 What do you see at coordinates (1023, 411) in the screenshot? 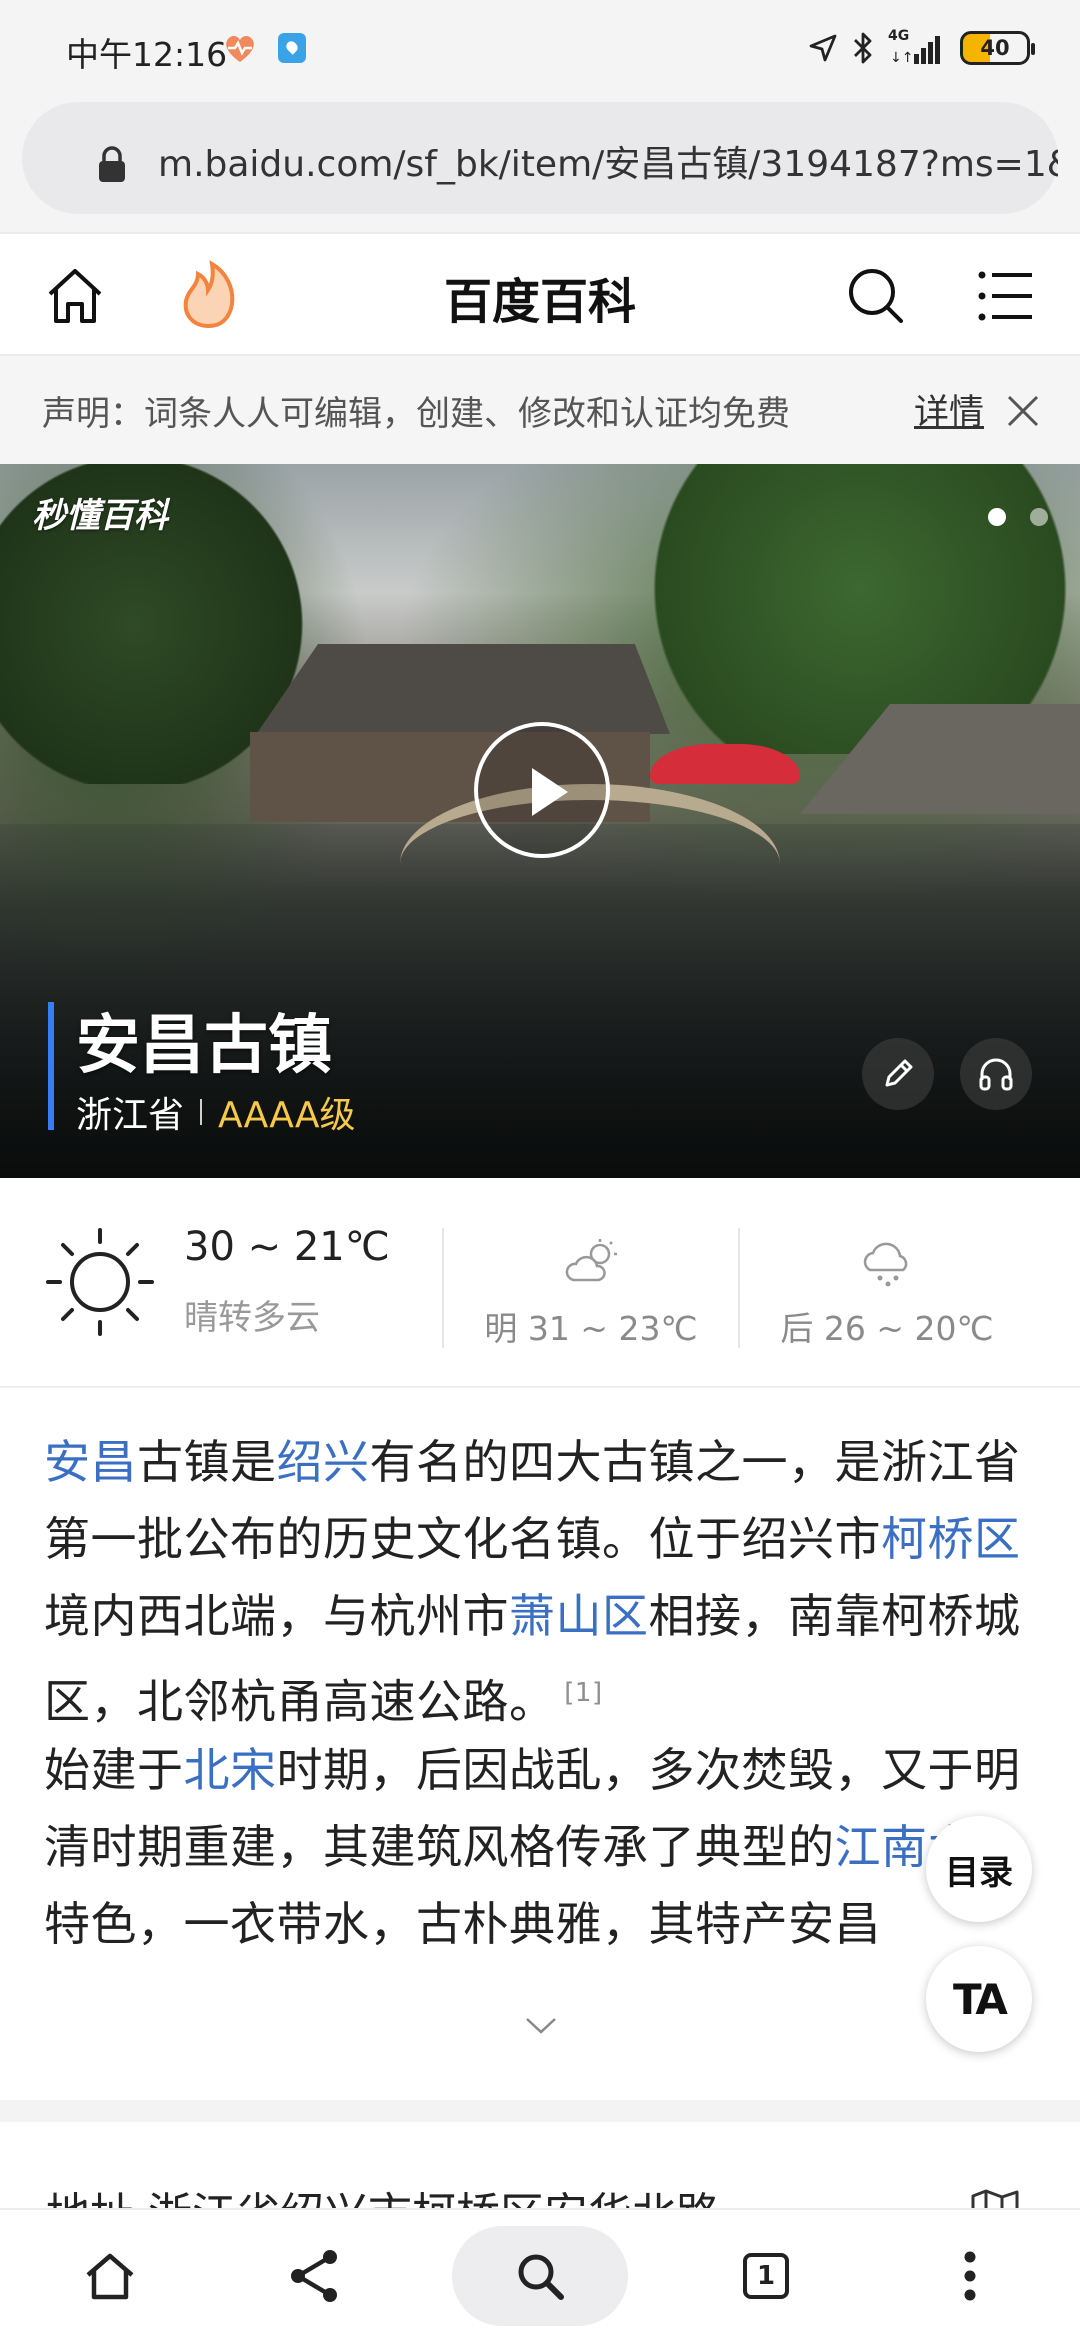
I see `close-icon` at bounding box center [1023, 411].